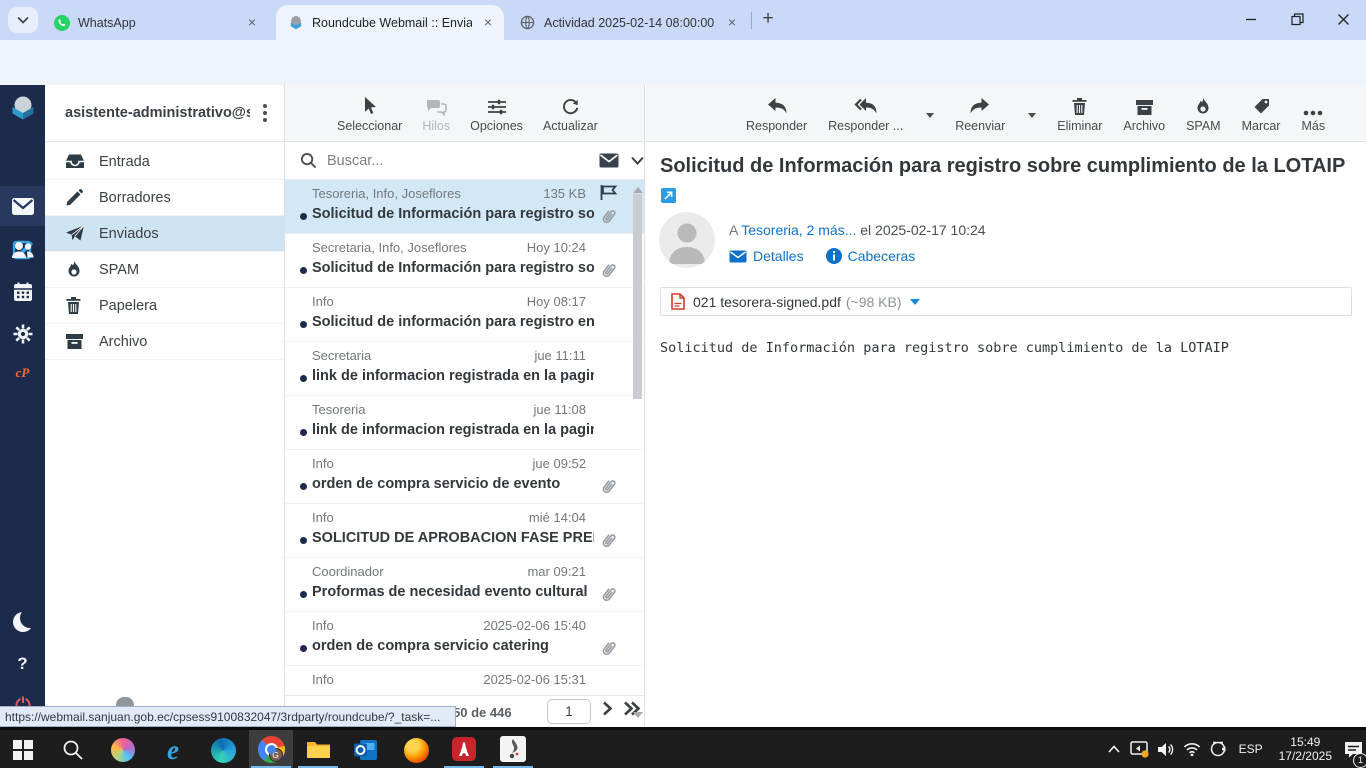 This screenshot has height=768, width=1366. I want to click on restore-button, so click(1297, 19).